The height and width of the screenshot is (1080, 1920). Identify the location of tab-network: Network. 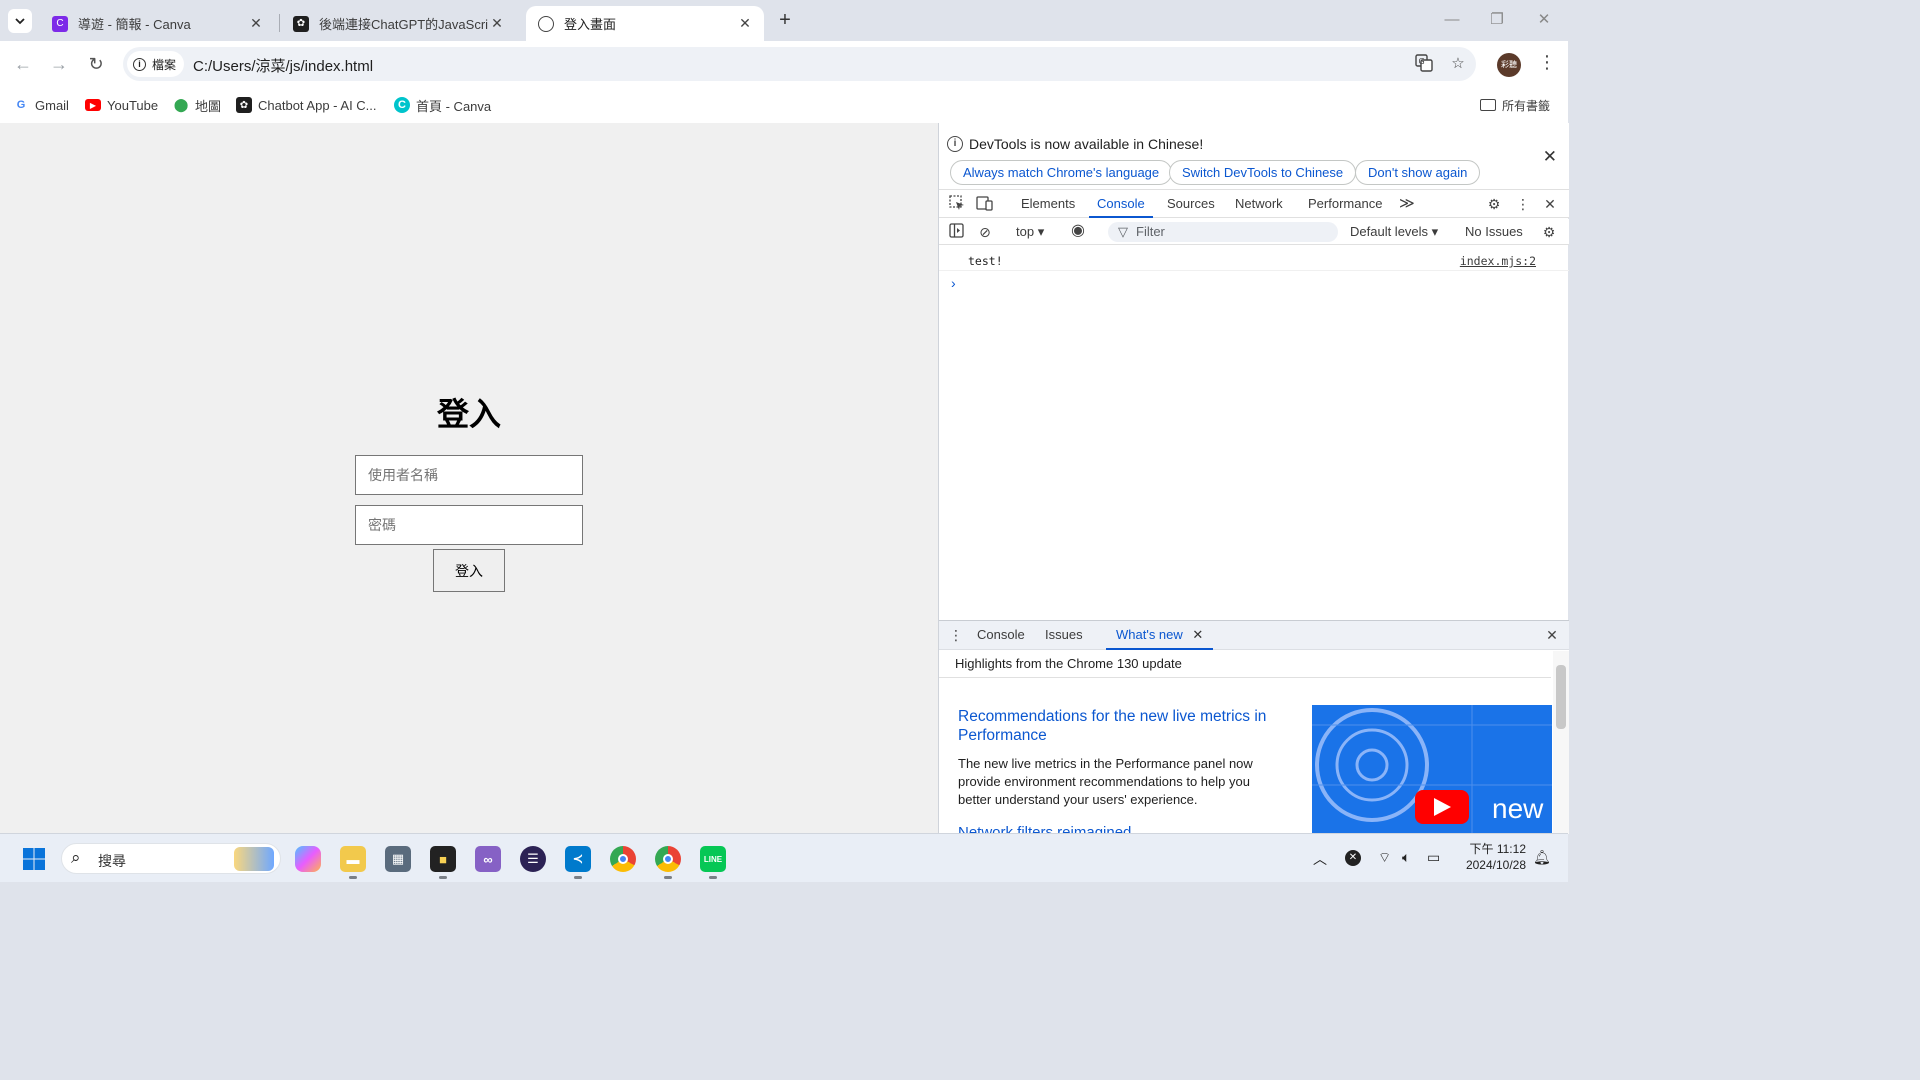
(1259, 204).